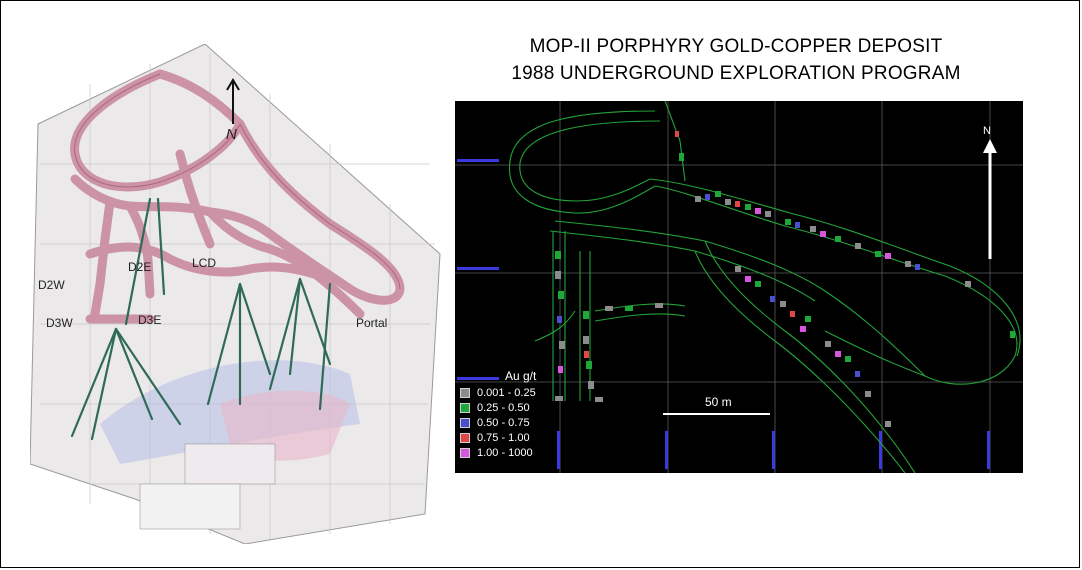 This screenshot has height=570, width=1082. Describe the element at coordinates (59, 323) in the screenshot. I see `label-d3w: D3W` at that location.